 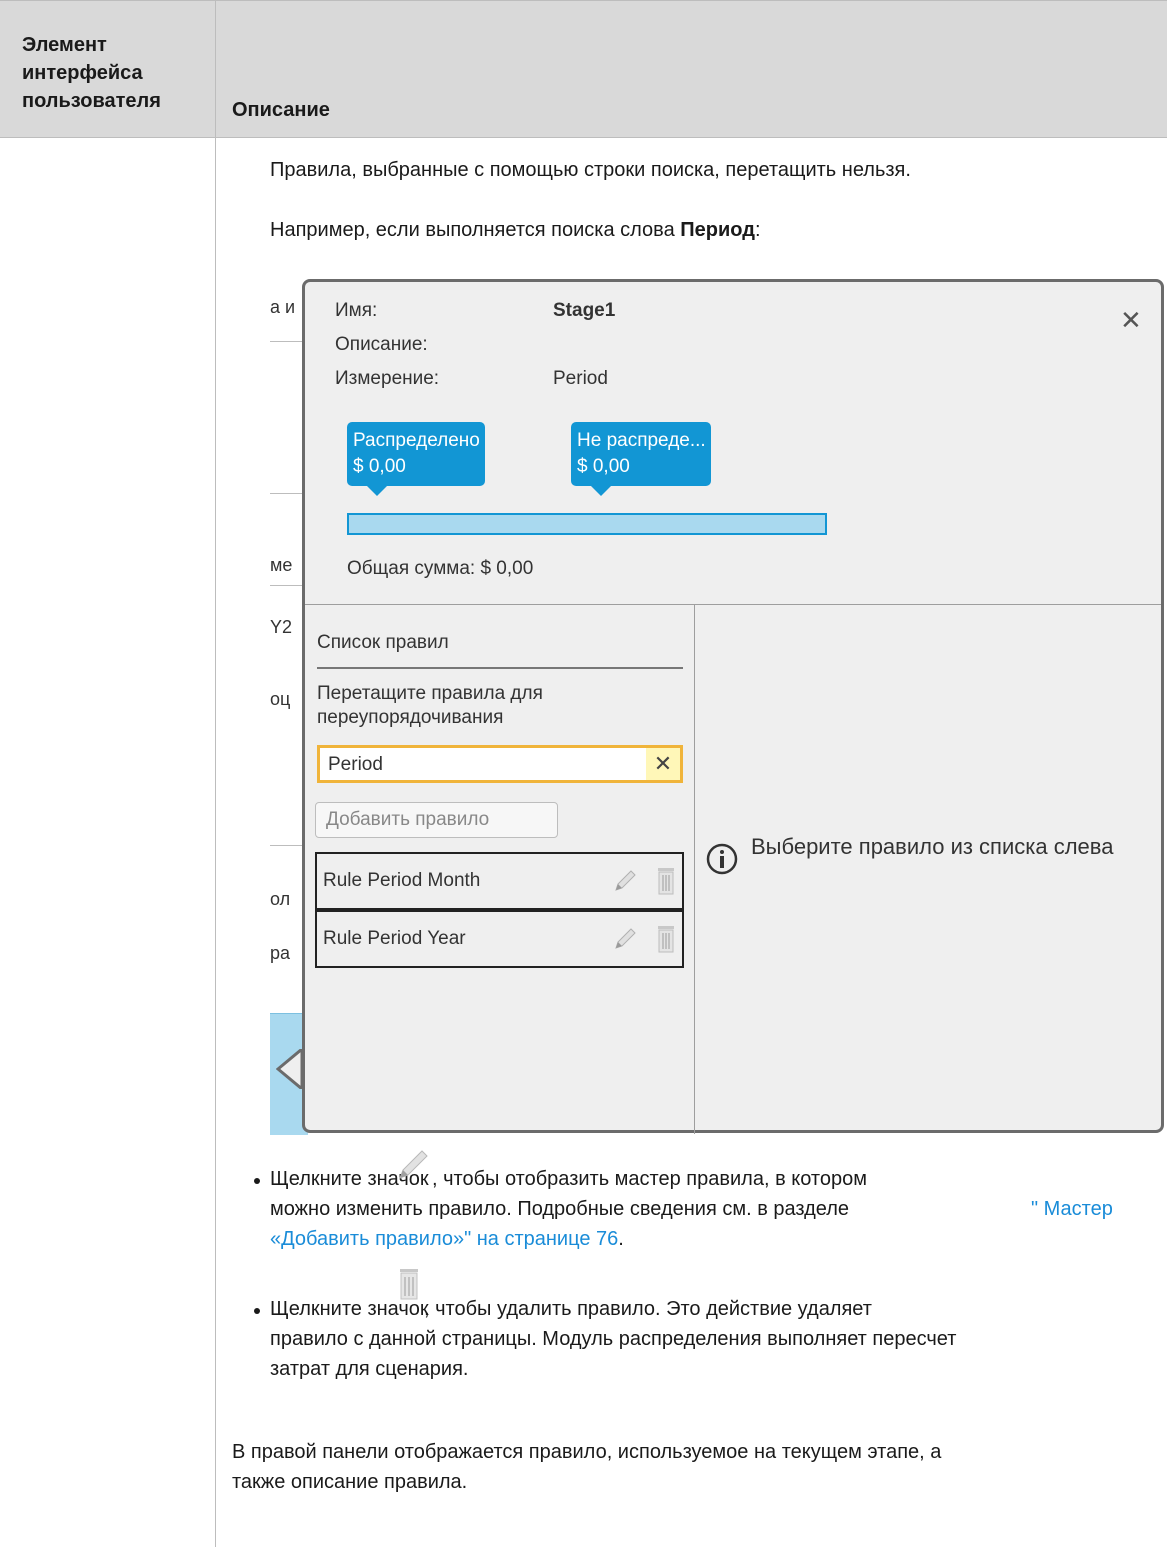 I want to click on rules-list-title: Список правил, so click(x=383, y=642).